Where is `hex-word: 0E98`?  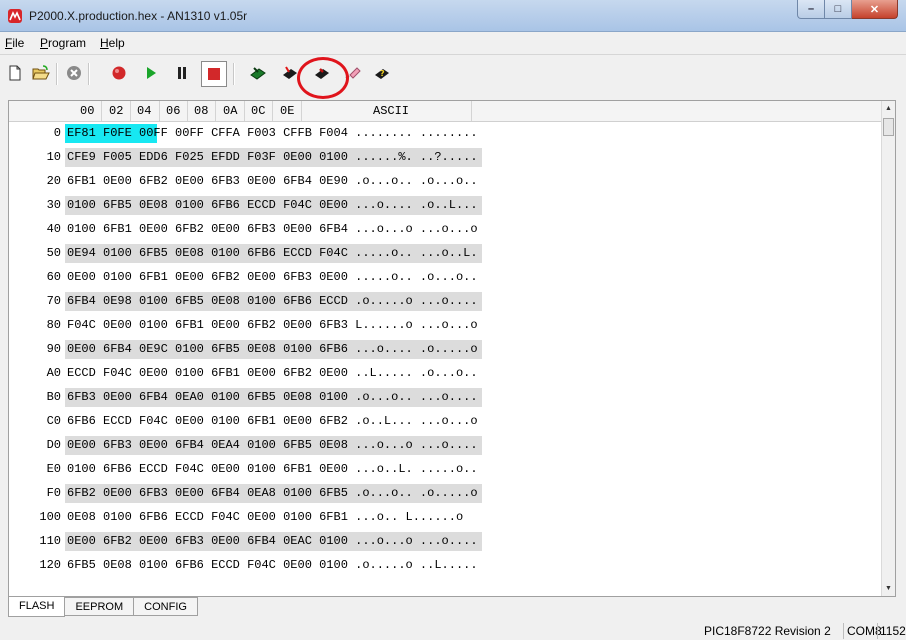 hex-word: 0E98 is located at coordinates (117, 301).